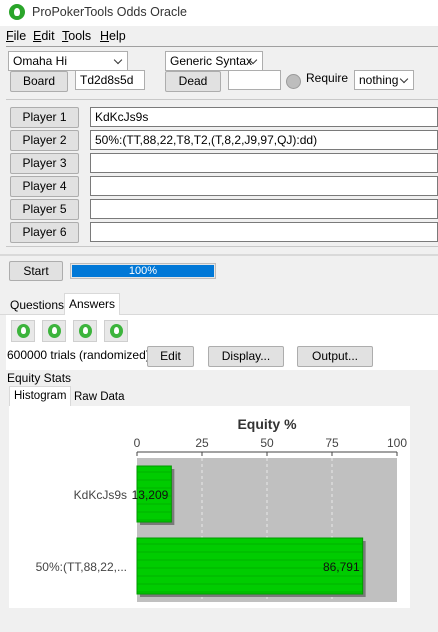  Describe the element at coordinates (39, 378) in the screenshot. I see `equity-stats-label: Equity Stats` at that location.